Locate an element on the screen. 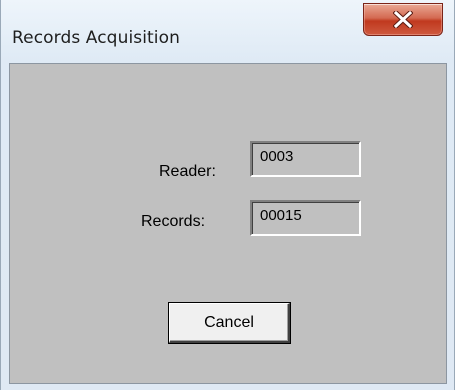  records-label: Records: is located at coordinates (173, 221).